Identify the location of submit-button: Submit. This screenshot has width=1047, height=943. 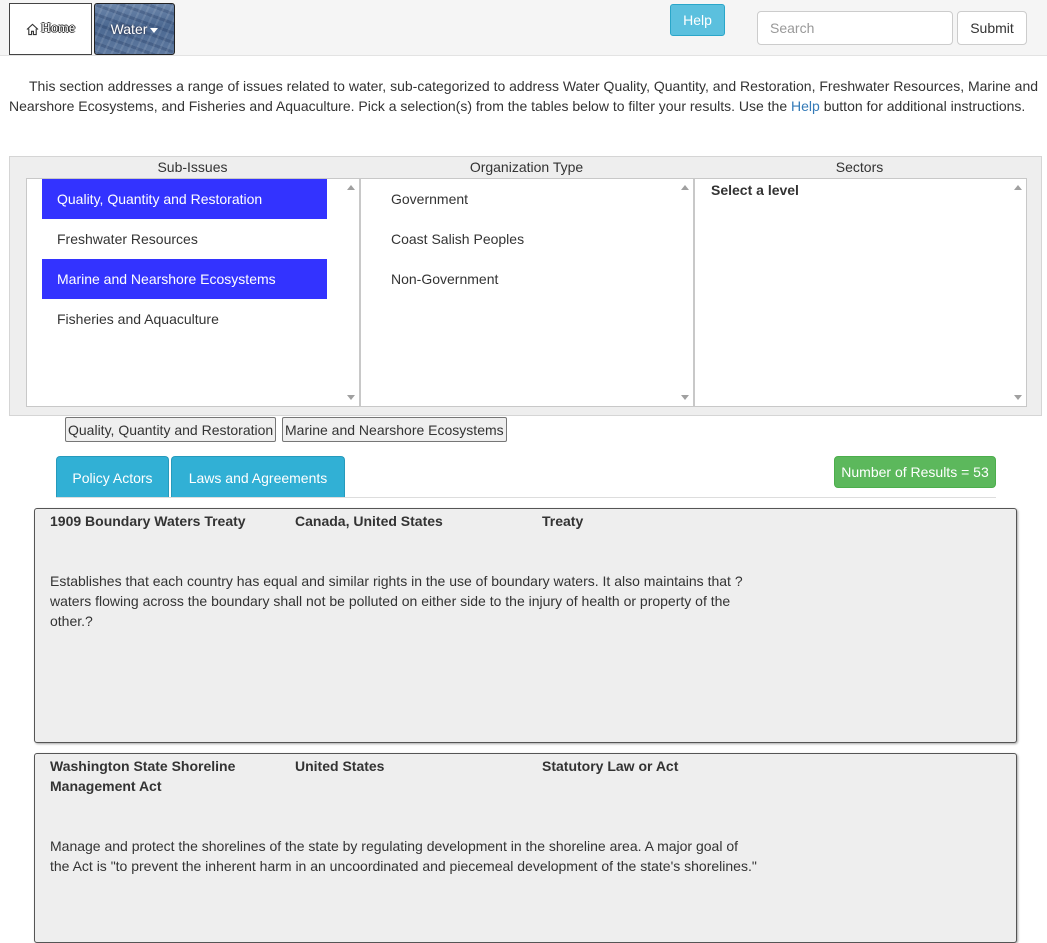
(992, 28).